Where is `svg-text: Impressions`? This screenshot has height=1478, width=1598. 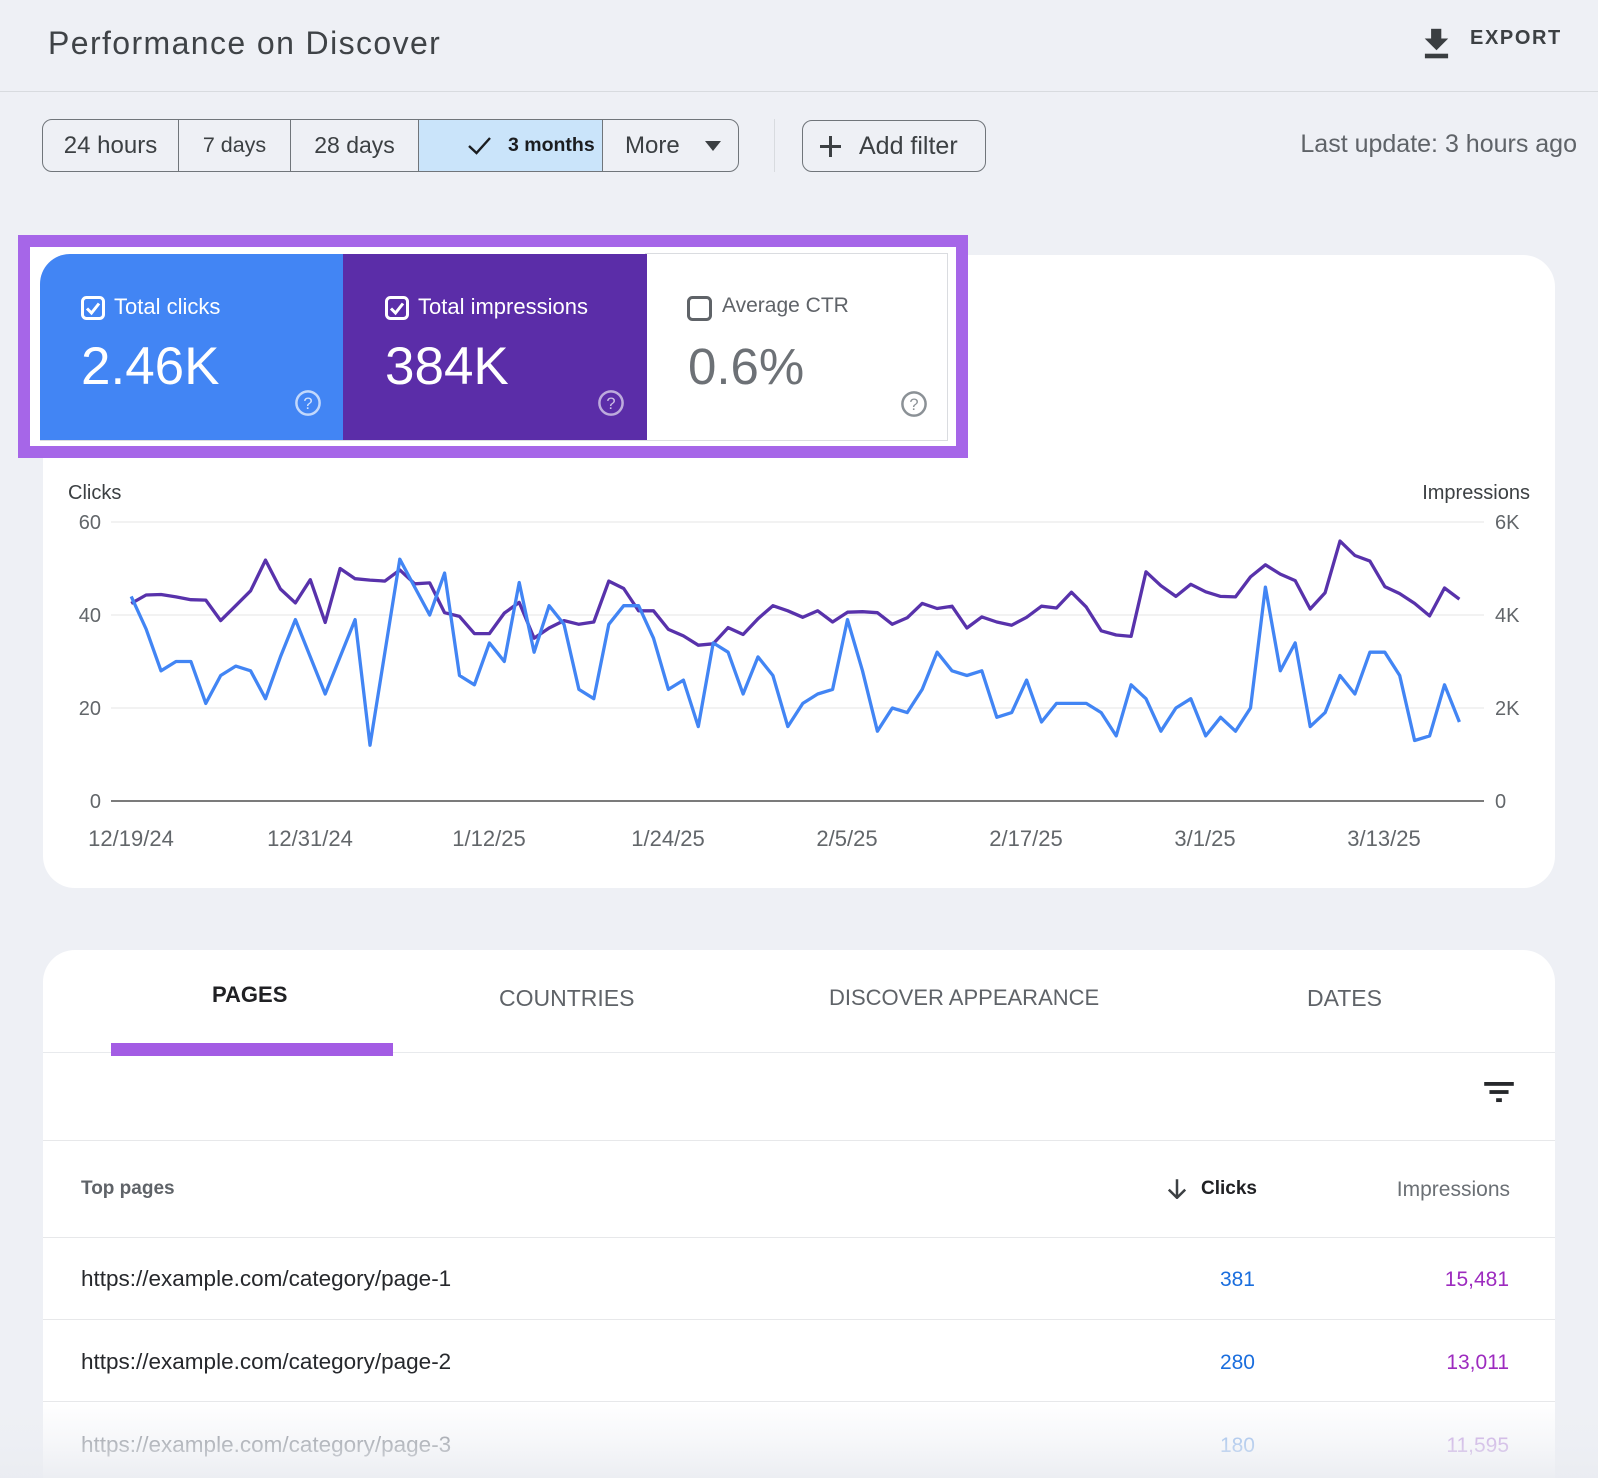
svg-text: Impressions is located at coordinates (1476, 493).